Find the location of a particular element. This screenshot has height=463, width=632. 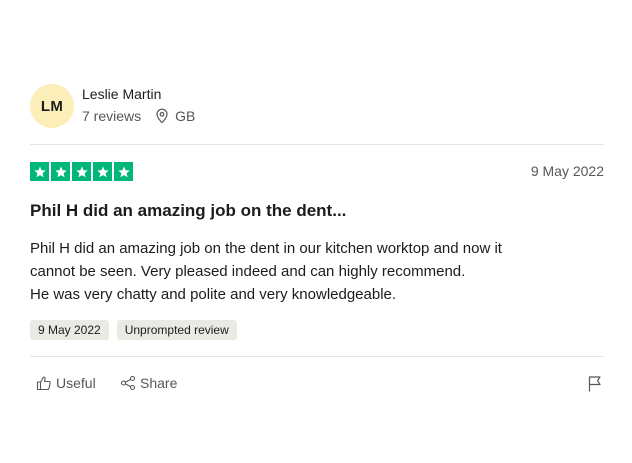

reviewer-meta: 7 reviews GB is located at coordinates (138, 116).